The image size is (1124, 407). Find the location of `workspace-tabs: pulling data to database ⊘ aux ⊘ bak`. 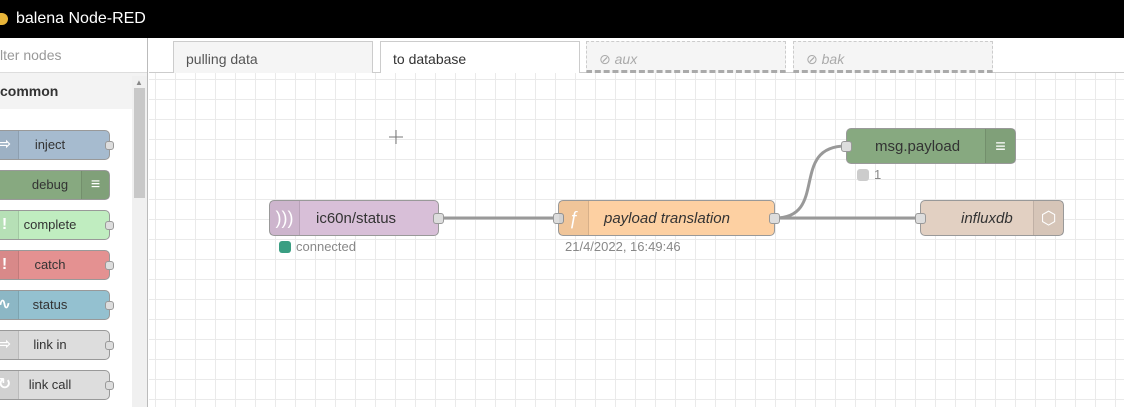

workspace-tabs: pulling data to database ⊘ aux ⊘ bak is located at coordinates (636, 56).